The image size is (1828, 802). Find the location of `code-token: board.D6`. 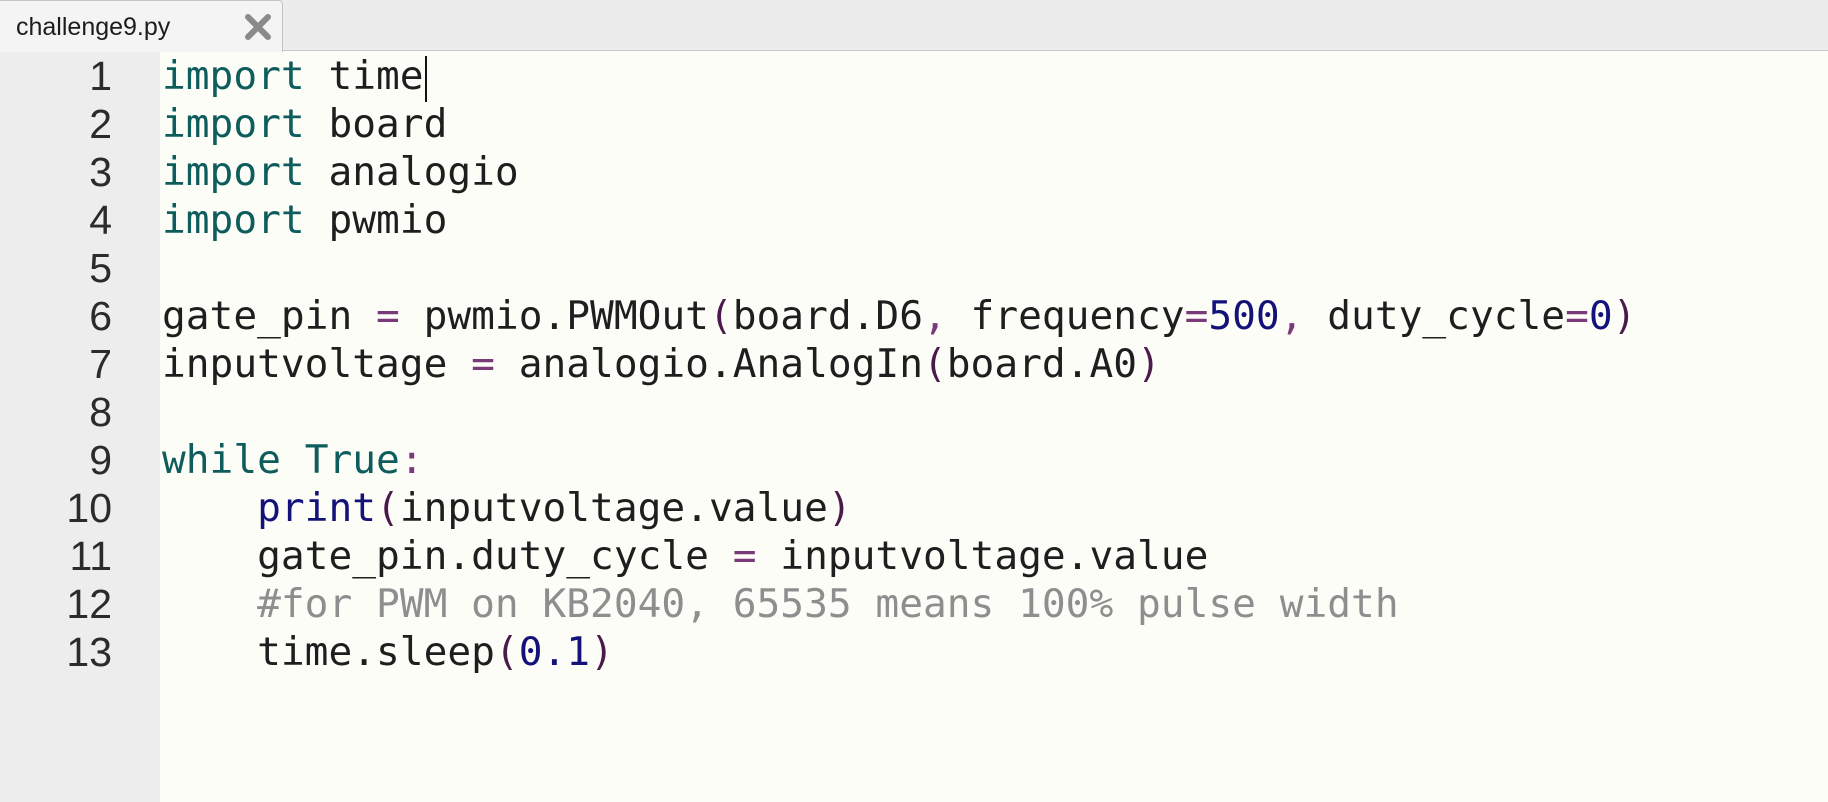

code-token: board.D6 is located at coordinates (827, 316).